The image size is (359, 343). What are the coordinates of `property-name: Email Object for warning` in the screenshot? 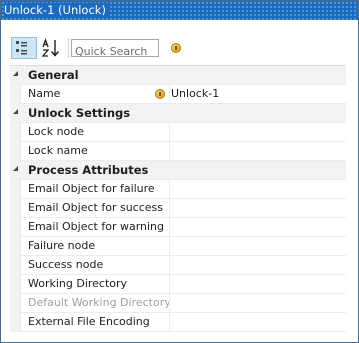 It's located at (96, 226).